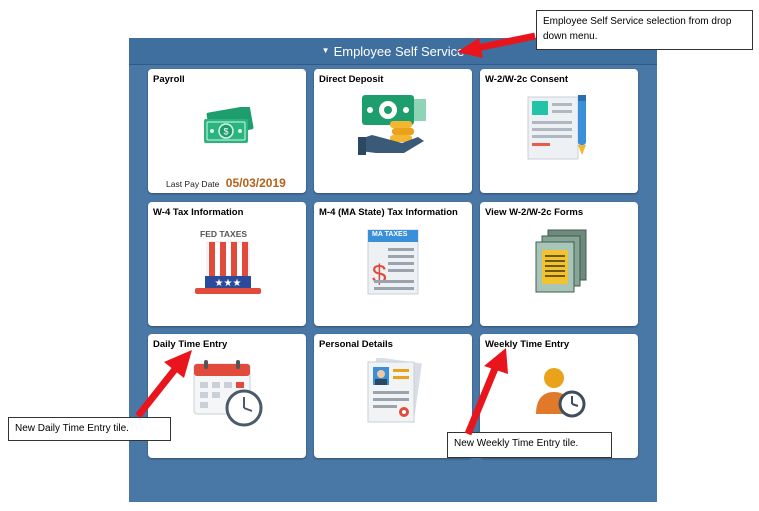  I want to click on tile-title: View W-2/W-2c Forms, so click(534, 212).